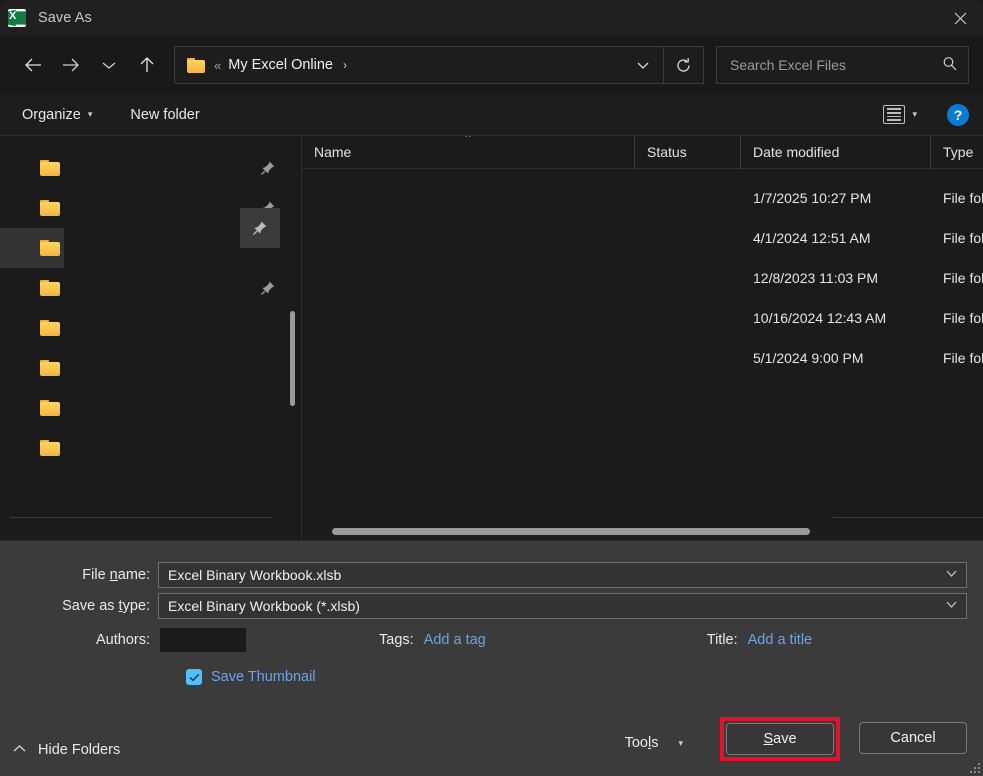  I want to click on help-button: ?, so click(958, 114).